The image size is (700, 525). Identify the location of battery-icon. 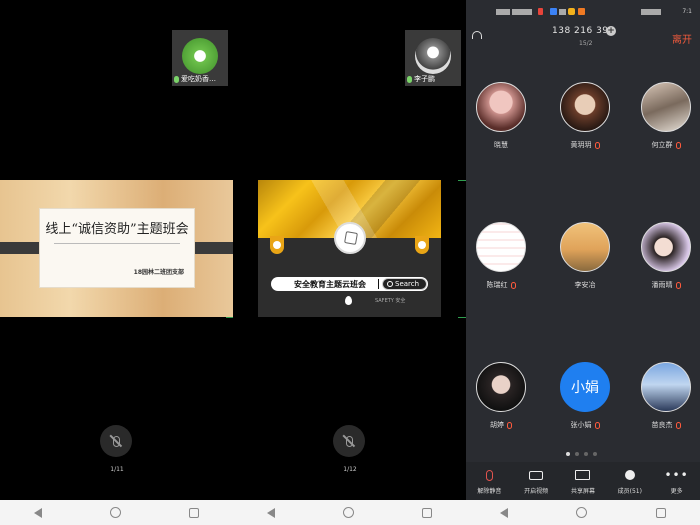
(540, 11).